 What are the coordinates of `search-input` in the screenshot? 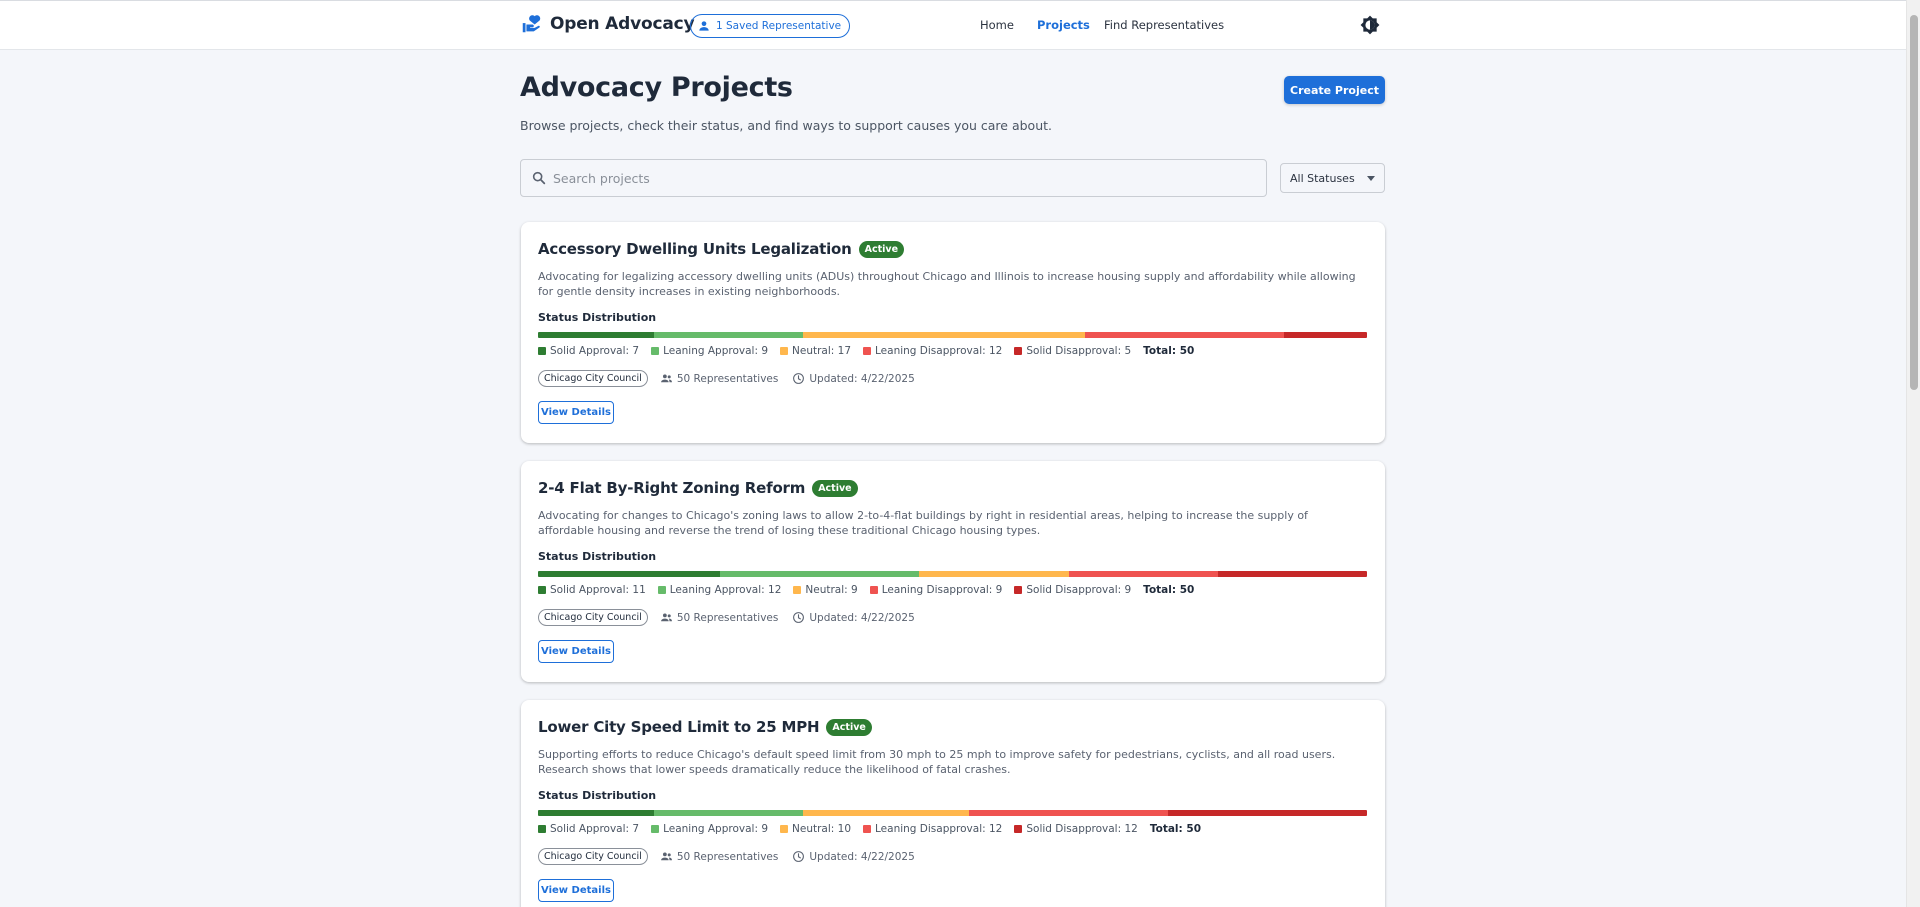 It's located at (893, 178).